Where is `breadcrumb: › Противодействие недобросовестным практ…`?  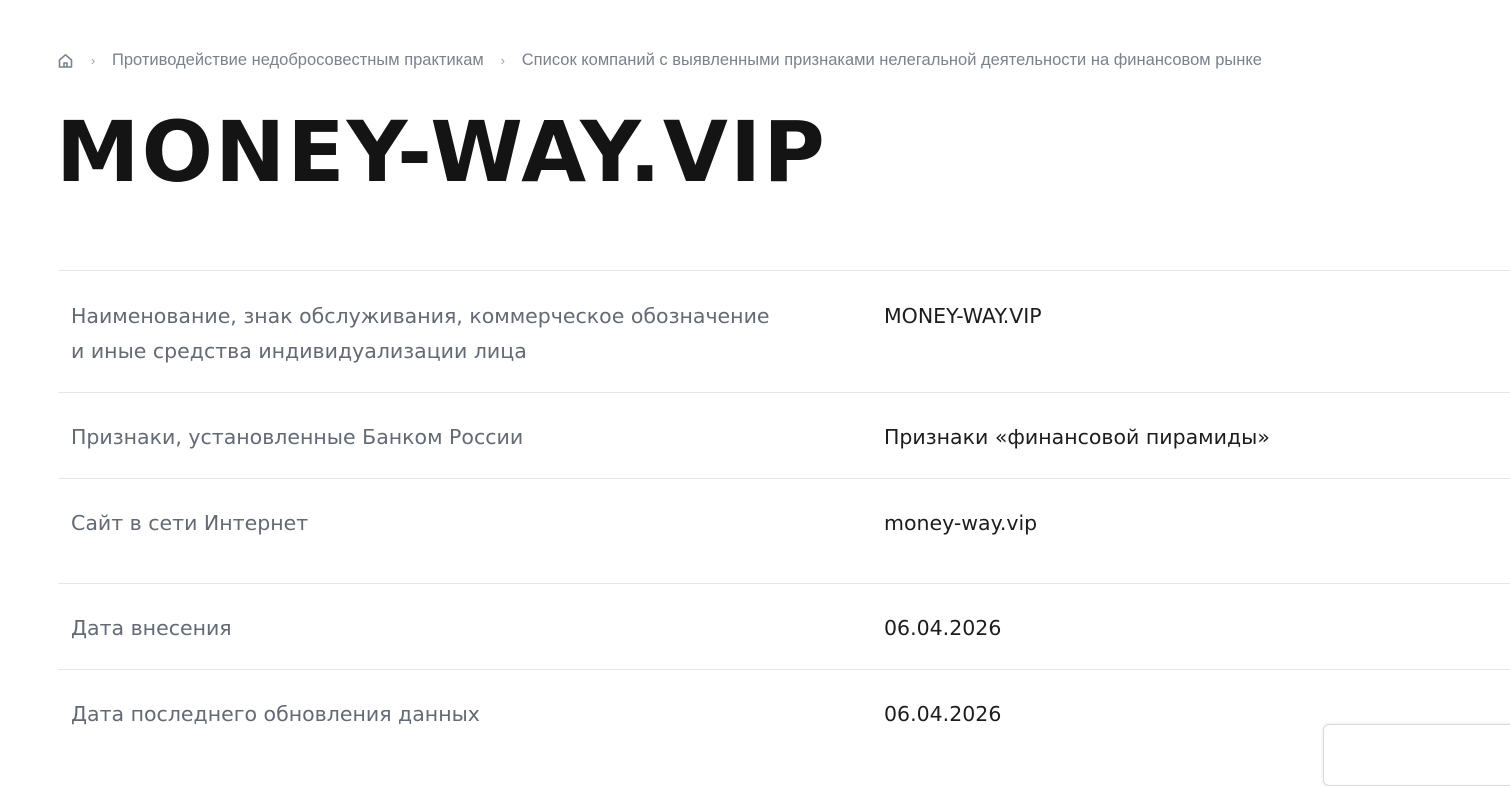
breadcrumb: › Противодействие недобросовестным практ… is located at coordinates (659, 60).